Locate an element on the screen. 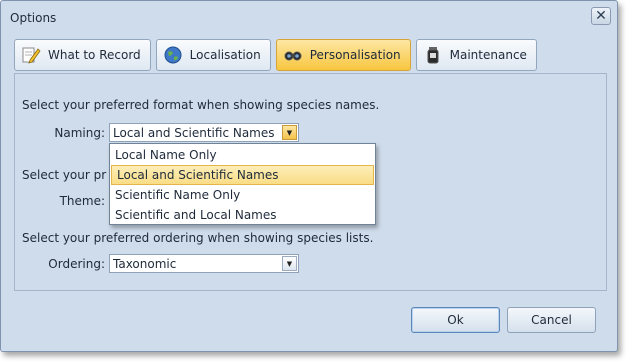 This screenshot has width=628, height=364. window-title: Options is located at coordinates (33, 18).